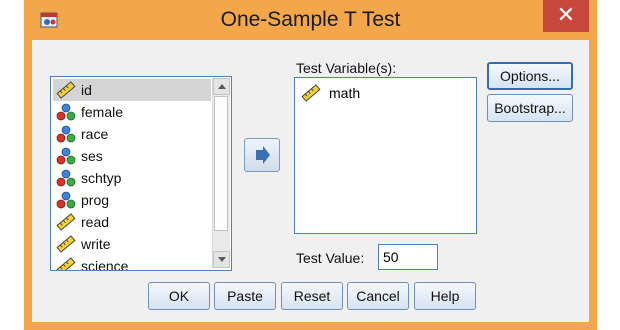 This screenshot has height=330, width=620. Describe the element at coordinates (346, 68) in the screenshot. I see `test-variables-label: Test Variable(s):` at that location.